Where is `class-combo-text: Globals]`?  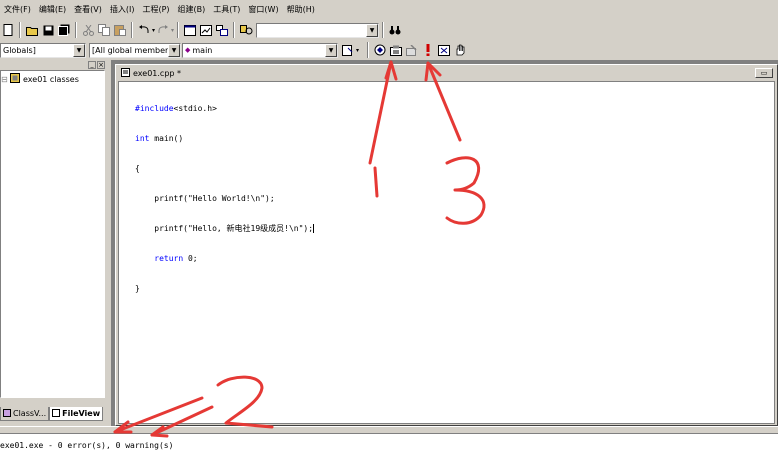
class-combo-text: Globals] is located at coordinates (19, 50).